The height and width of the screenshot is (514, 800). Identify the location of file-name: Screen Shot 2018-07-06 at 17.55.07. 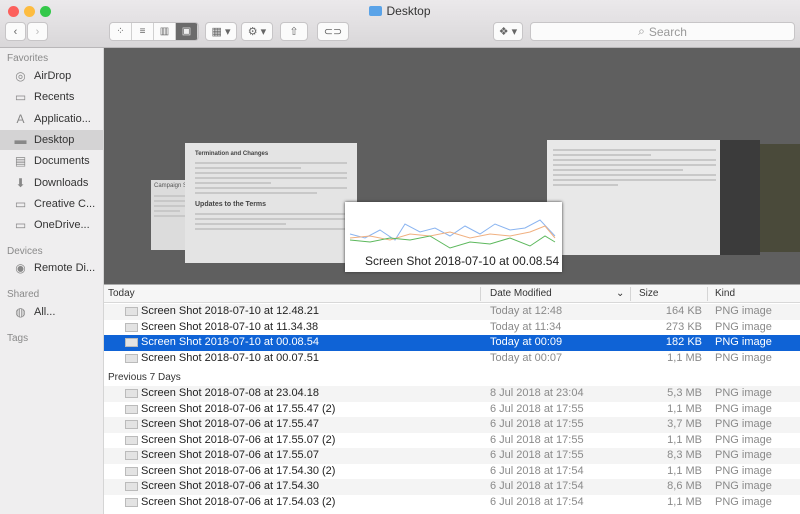
(230, 455).